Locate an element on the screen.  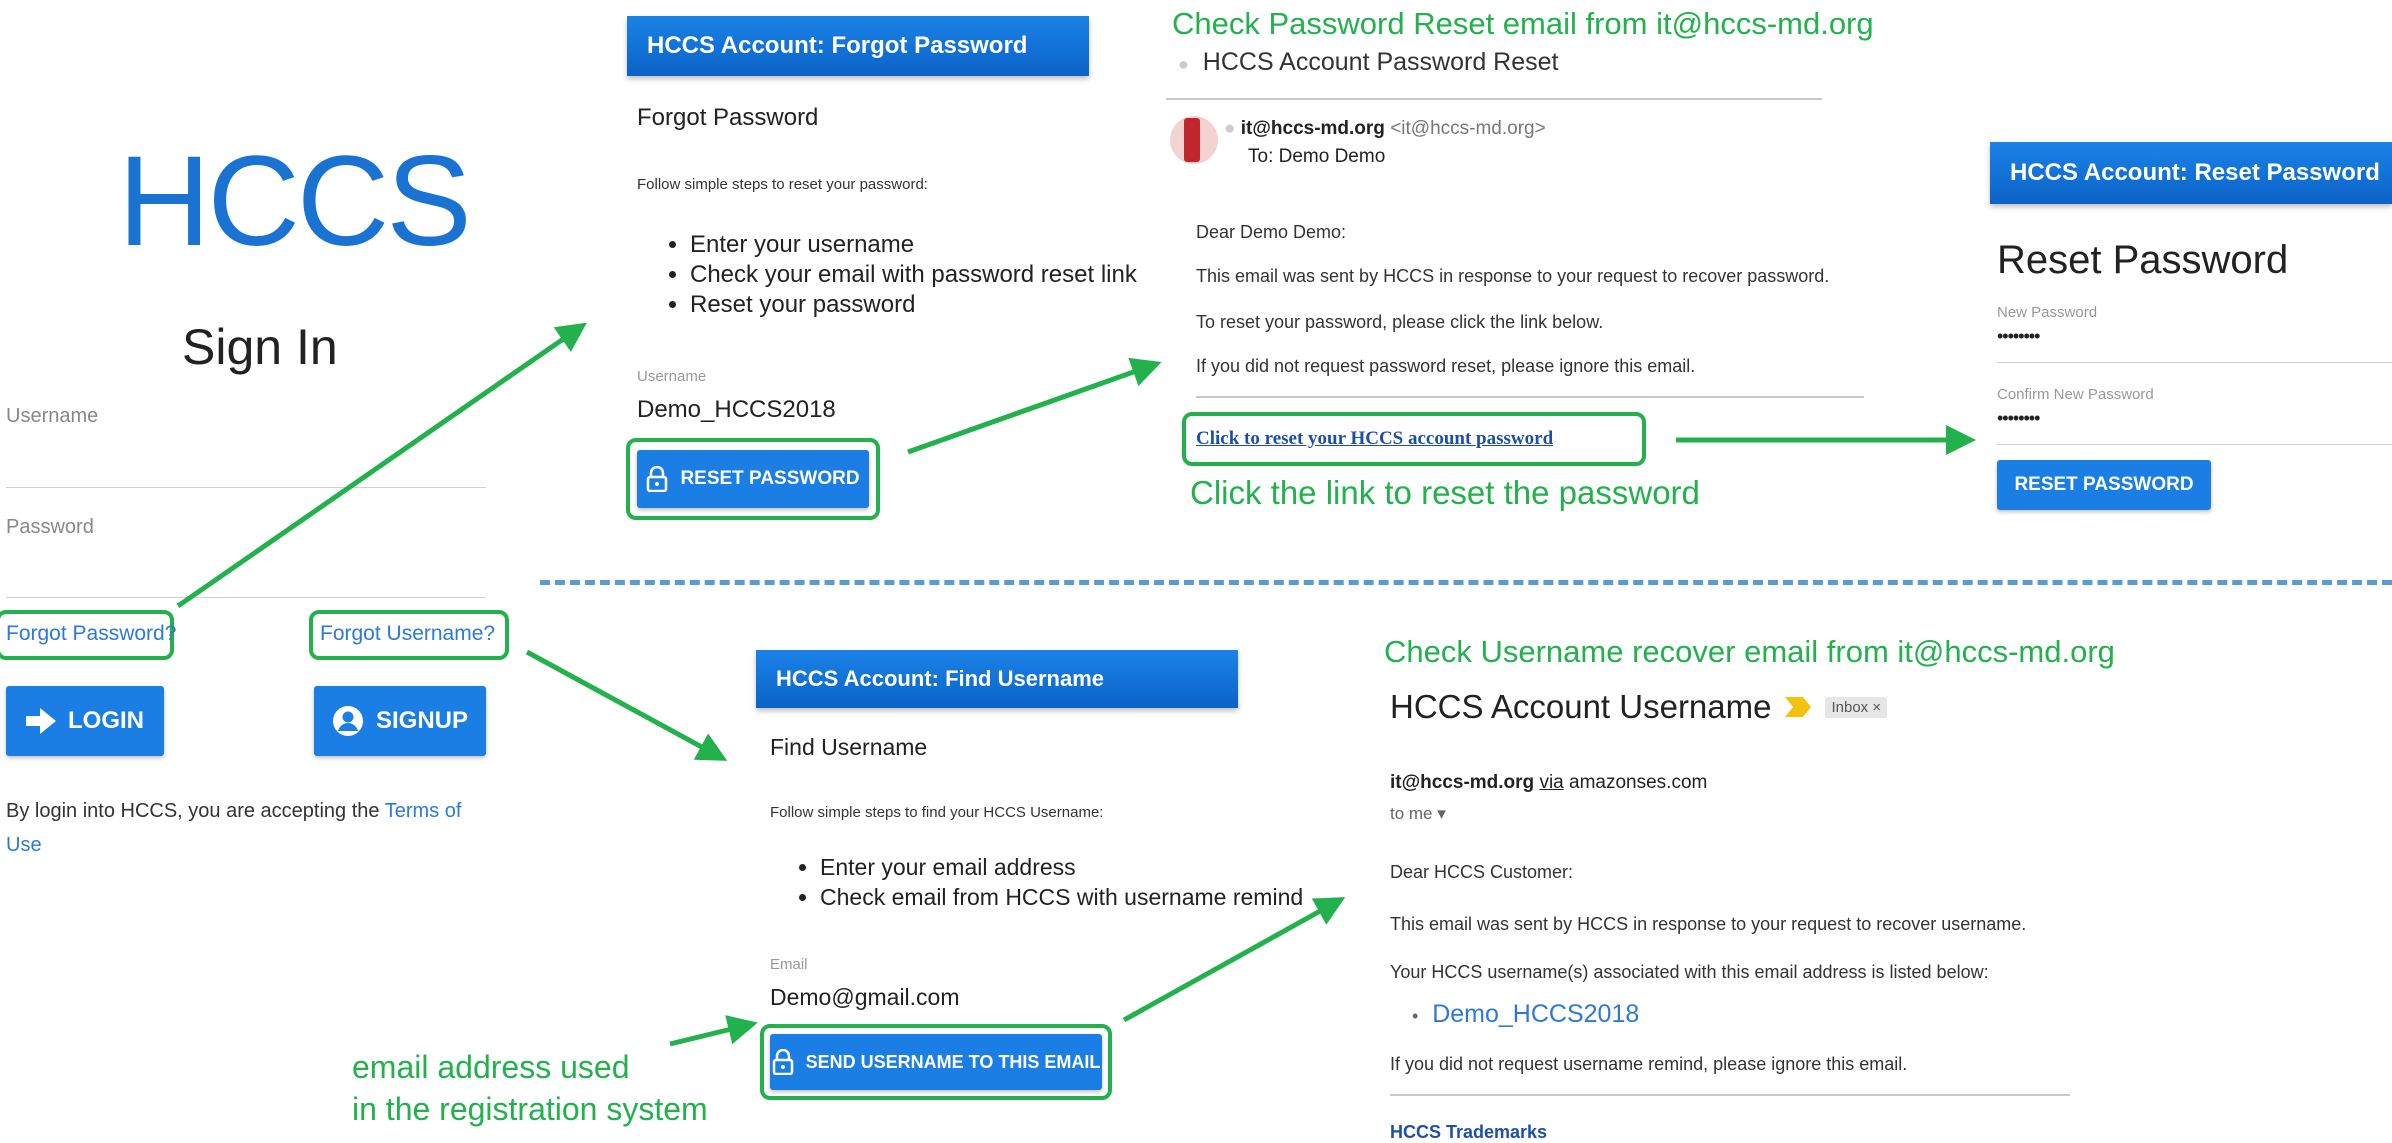
arrow-forgot-to-card is located at coordinates (381, 465).